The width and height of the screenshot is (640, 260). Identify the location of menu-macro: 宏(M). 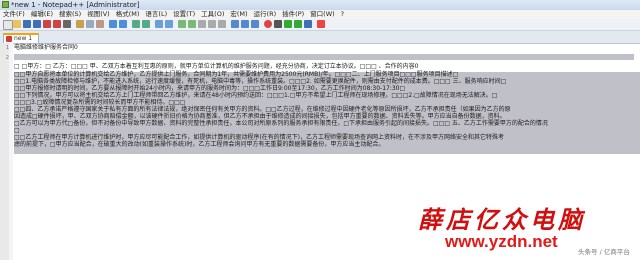
(238, 14).